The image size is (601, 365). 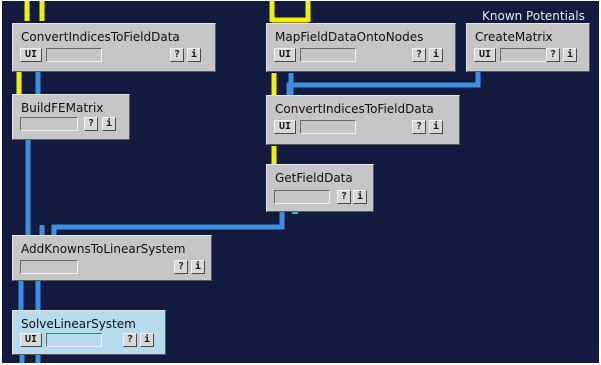 I want to click on module-title: SolveLinearSystem, so click(x=78, y=324).